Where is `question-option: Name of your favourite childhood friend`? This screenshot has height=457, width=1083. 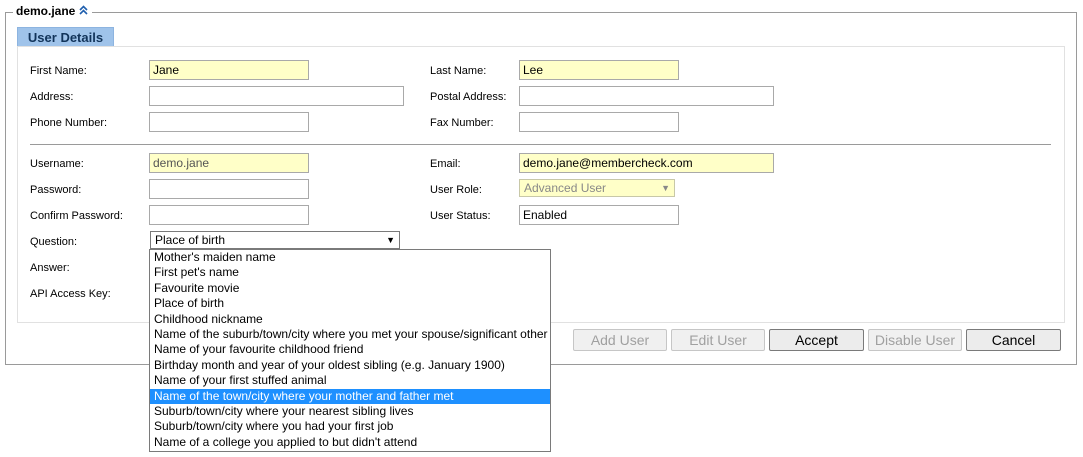 question-option: Name of your favourite childhood friend is located at coordinates (350, 349).